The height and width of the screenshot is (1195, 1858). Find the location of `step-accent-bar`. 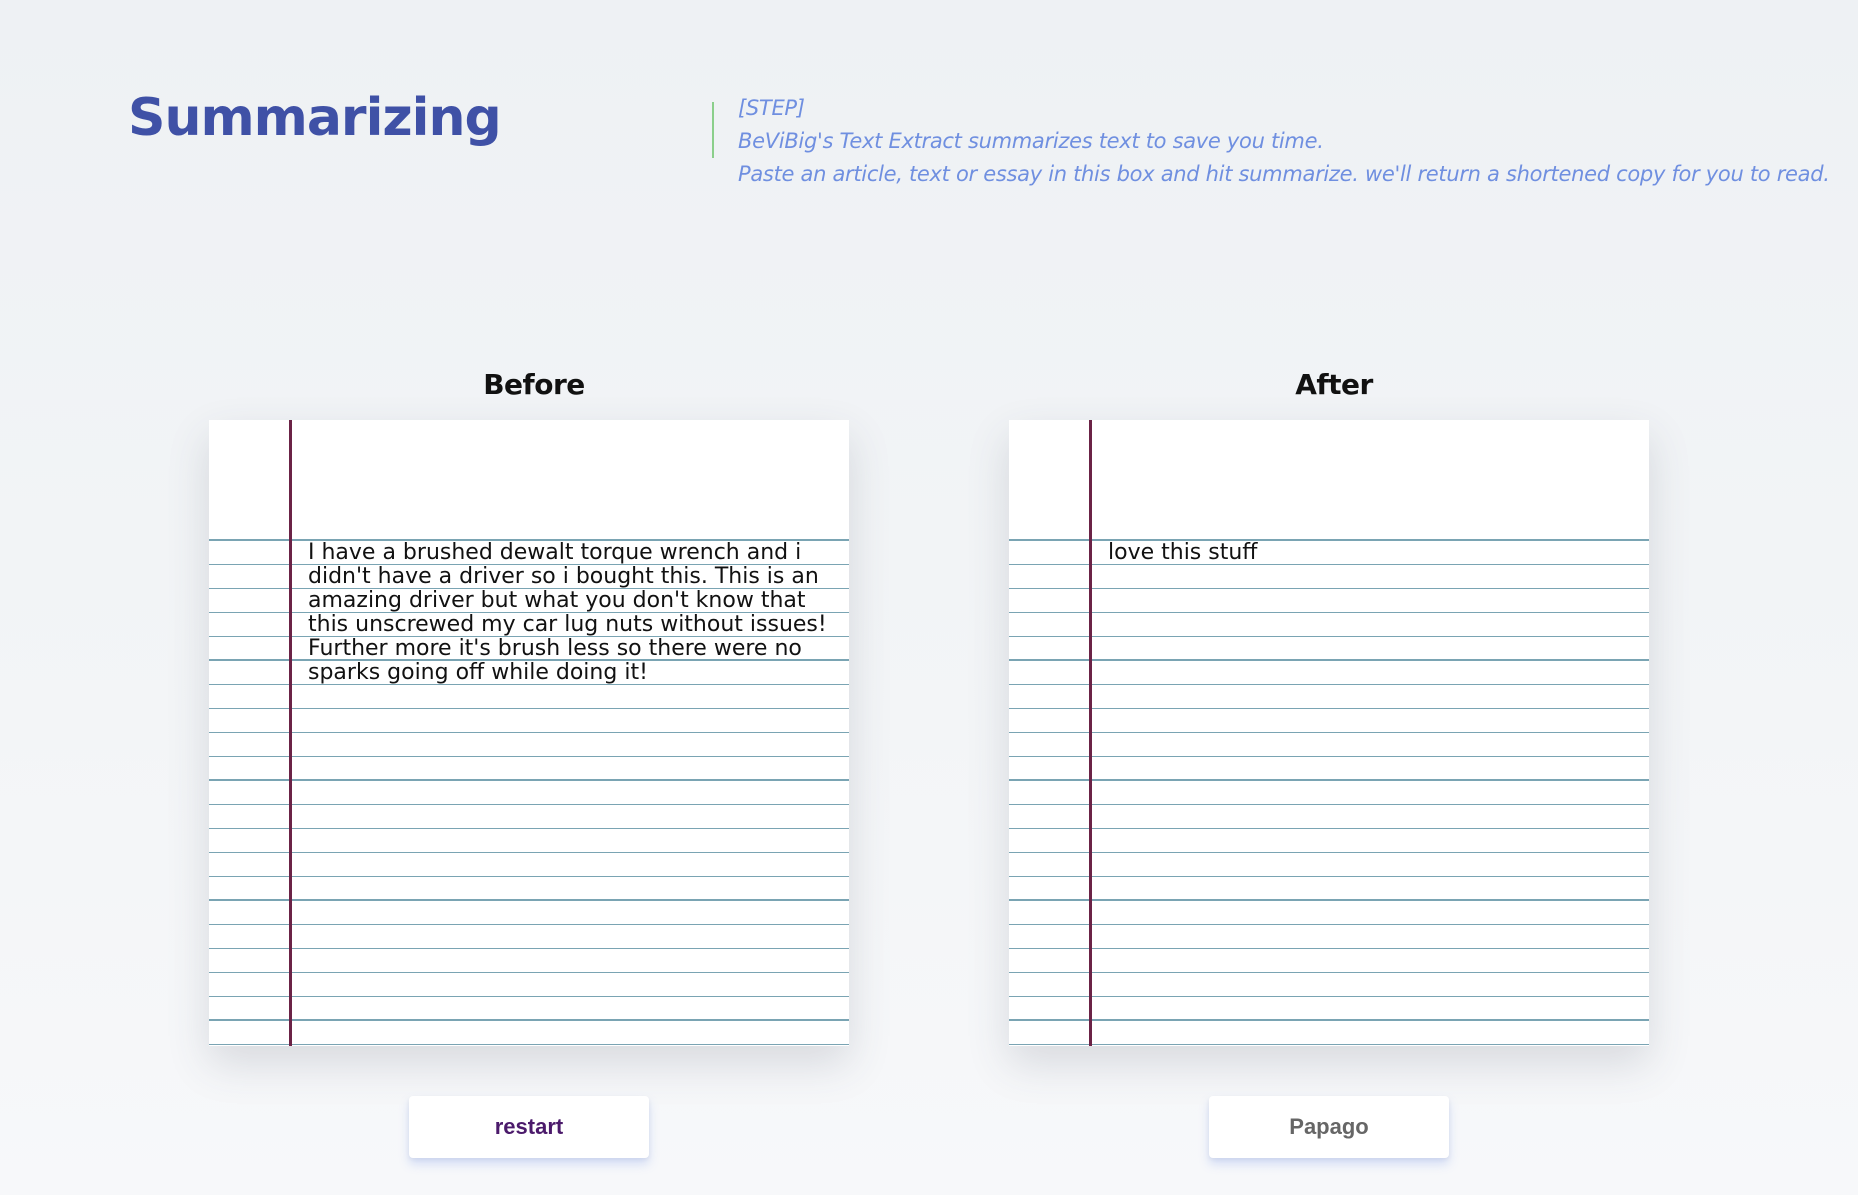

step-accent-bar is located at coordinates (713, 130).